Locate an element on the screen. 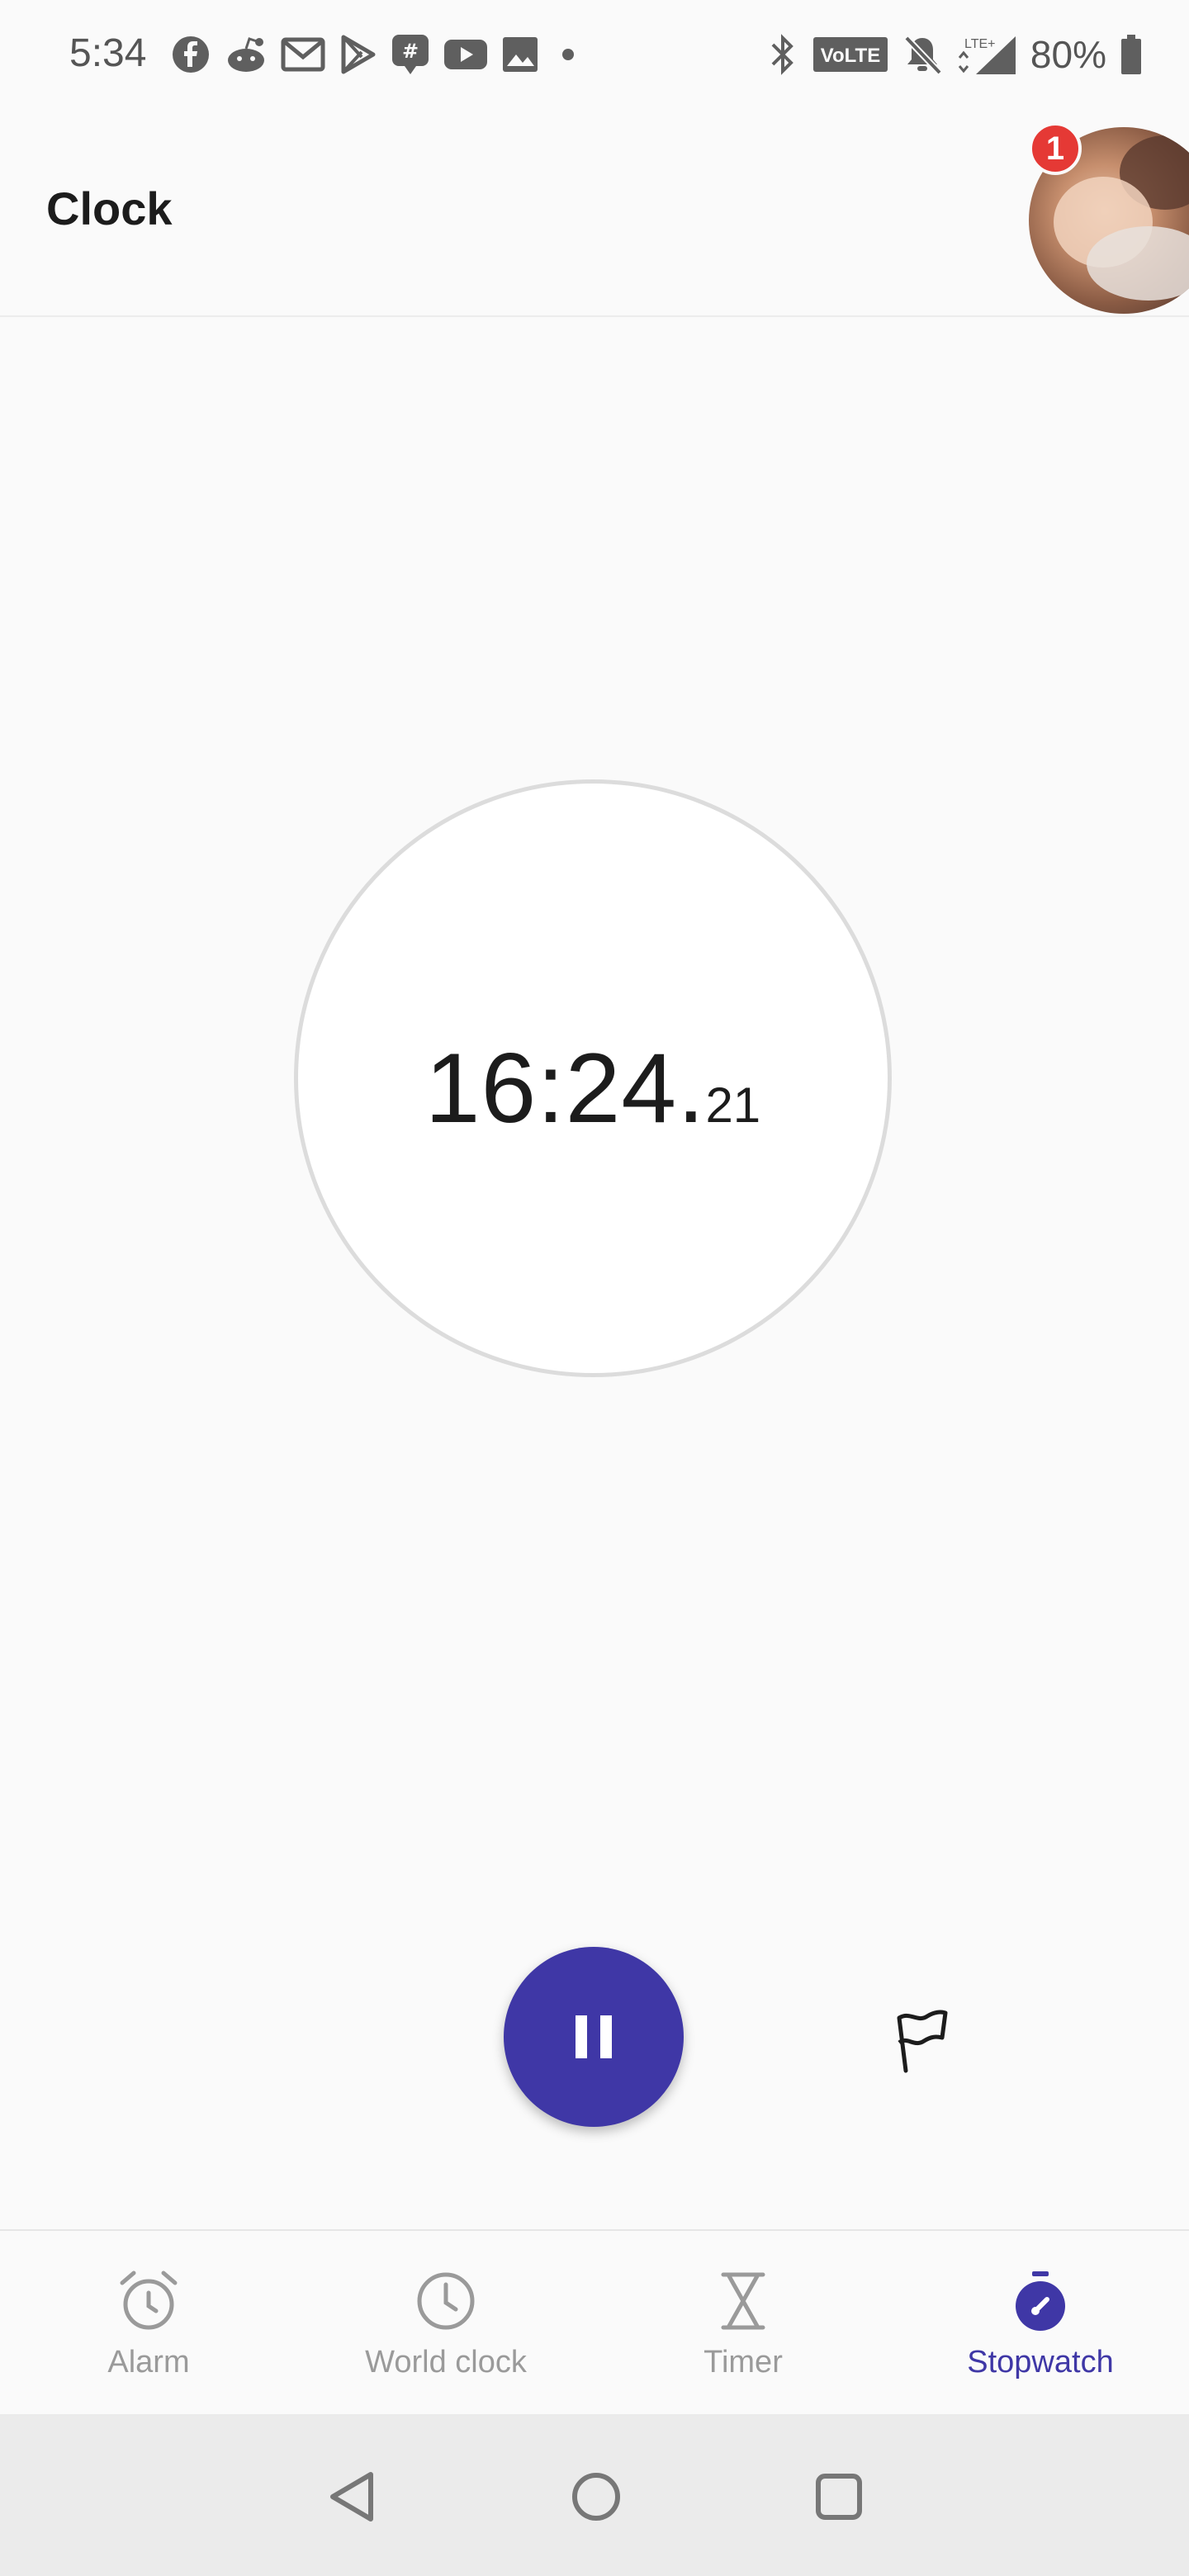  stopwatch-time: 16:24.21 is located at coordinates (593, 1088).